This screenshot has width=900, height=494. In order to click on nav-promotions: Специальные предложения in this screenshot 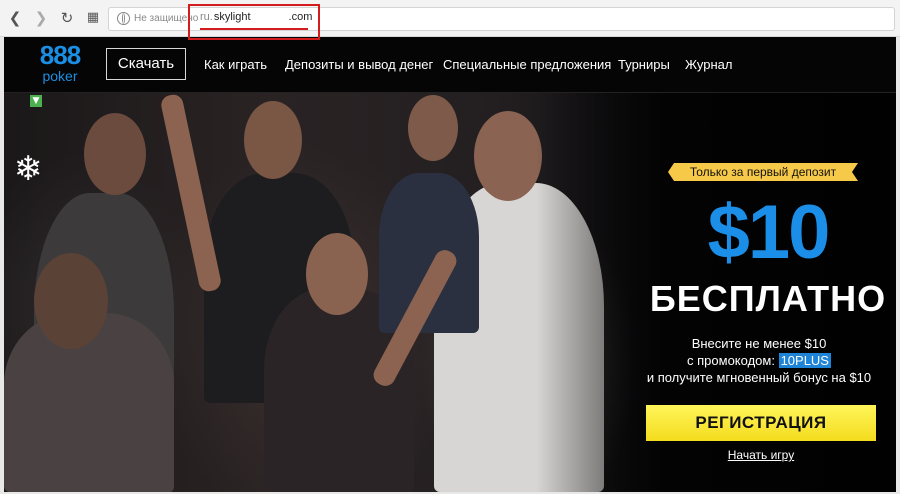, I will do `click(527, 64)`.